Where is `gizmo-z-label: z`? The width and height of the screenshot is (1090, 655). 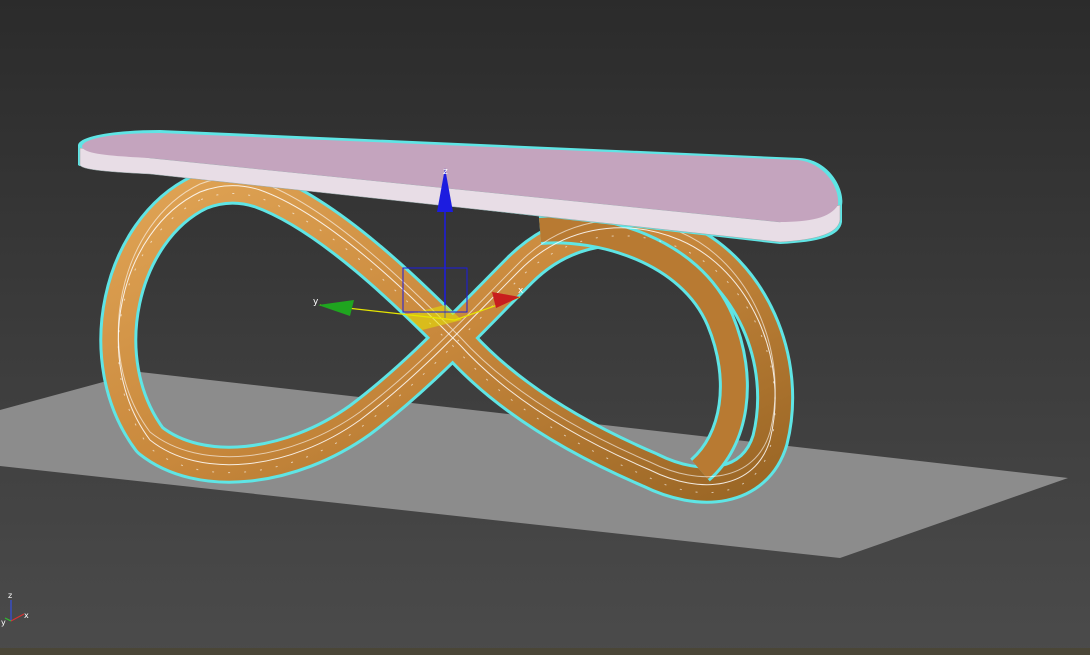 gizmo-z-label: z is located at coordinates (445, 172).